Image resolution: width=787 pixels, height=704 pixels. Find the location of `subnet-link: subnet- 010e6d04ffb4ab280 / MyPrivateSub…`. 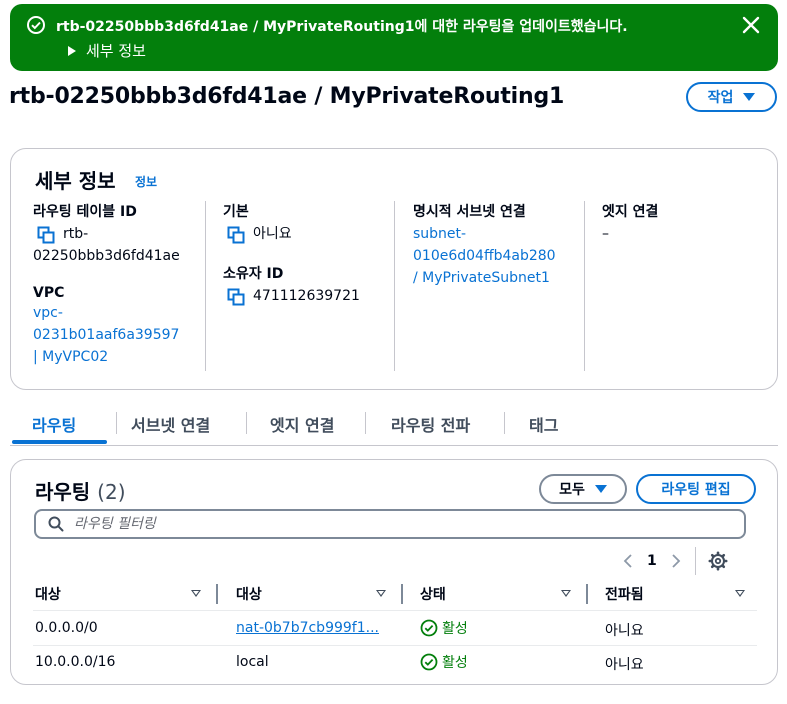

subnet-link: subnet- 010e6d04ffb4ab280 / MyPrivateSub… is located at coordinates (484, 256).